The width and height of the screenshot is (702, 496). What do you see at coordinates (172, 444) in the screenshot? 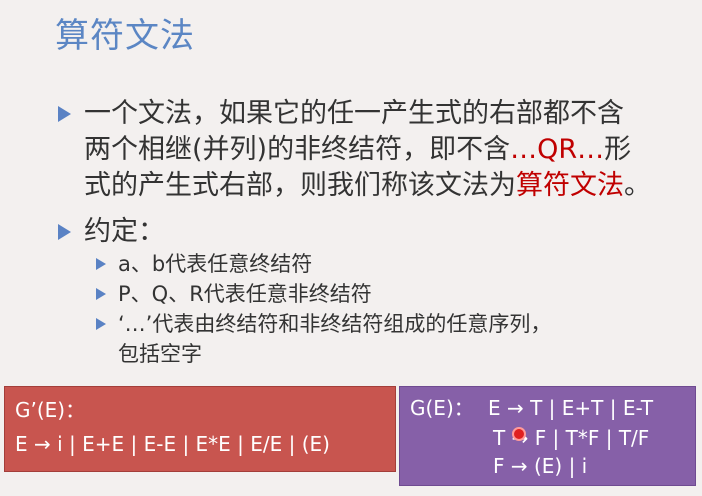
I see `grammar-g-prime-rule: E → i | E+E | E-E | E*E | E/E | (E)` at bounding box center [172, 444].